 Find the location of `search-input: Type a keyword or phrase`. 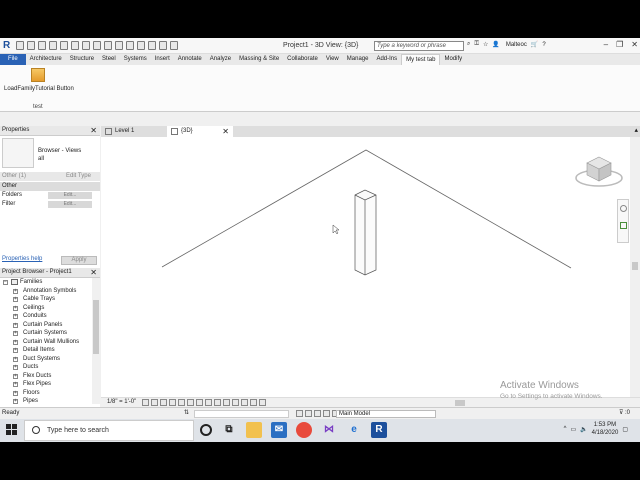

search-input: Type a keyword or phrase is located at coordinates (419, 46).